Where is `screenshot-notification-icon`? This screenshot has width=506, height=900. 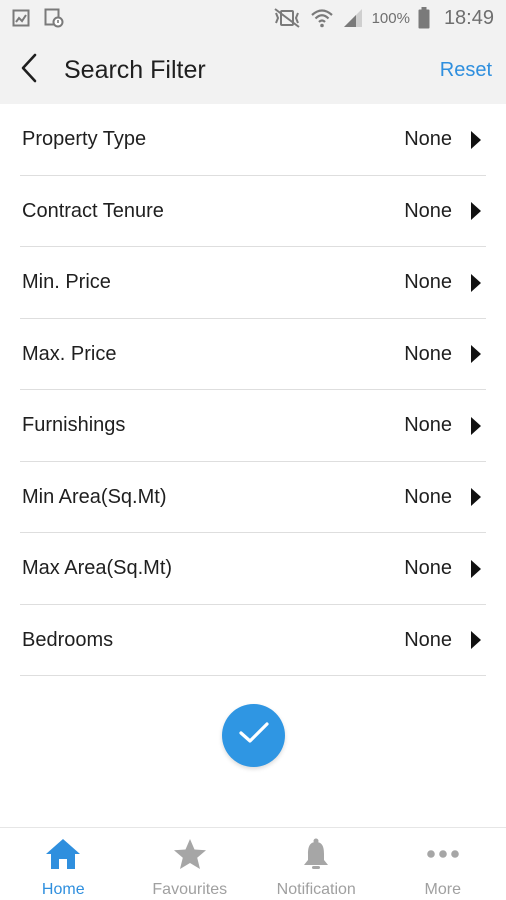
screenshot-notification-icon is located at coordinates (54, 18).